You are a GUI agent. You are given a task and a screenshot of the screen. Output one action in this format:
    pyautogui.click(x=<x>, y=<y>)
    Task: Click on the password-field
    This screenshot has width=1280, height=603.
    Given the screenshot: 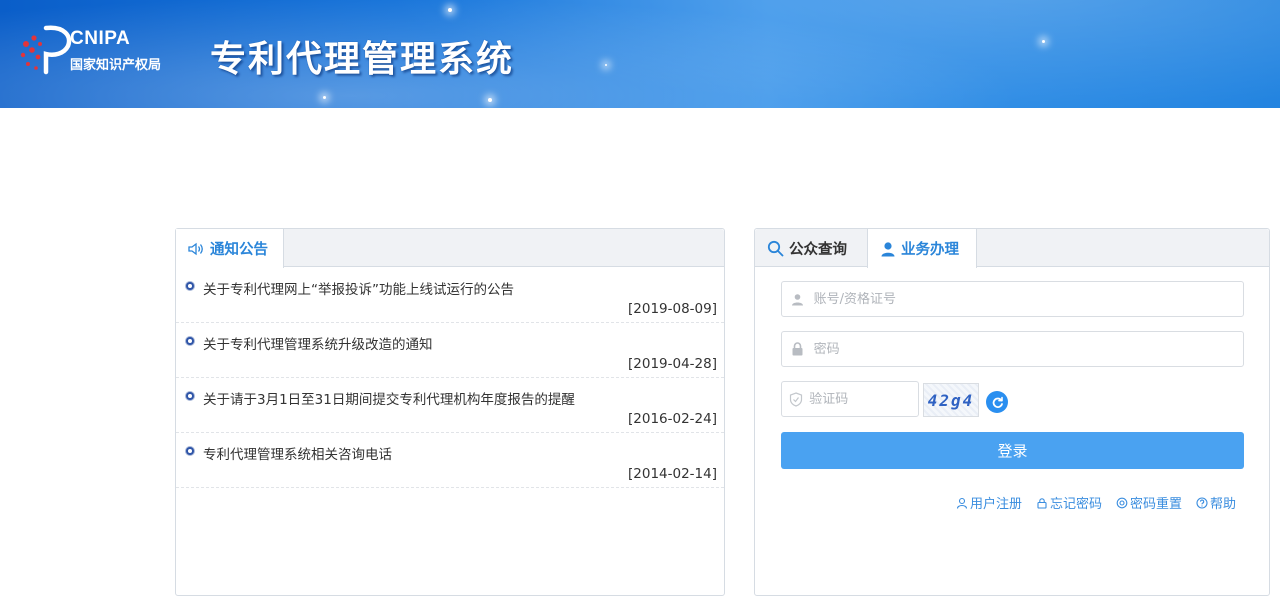 What is the action you would take?
    pyautogui.click(x=1012, y=349)
    